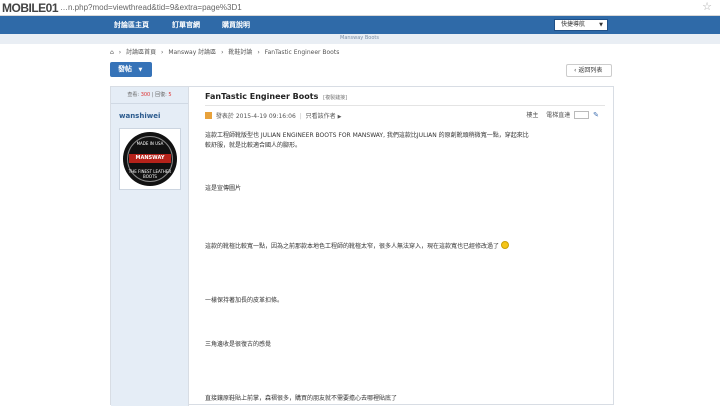  Describe the element at coordinates (302, 52) in the screenshot. I see `breadcrumb-current: FanTastic Engineer Boots` at that location.